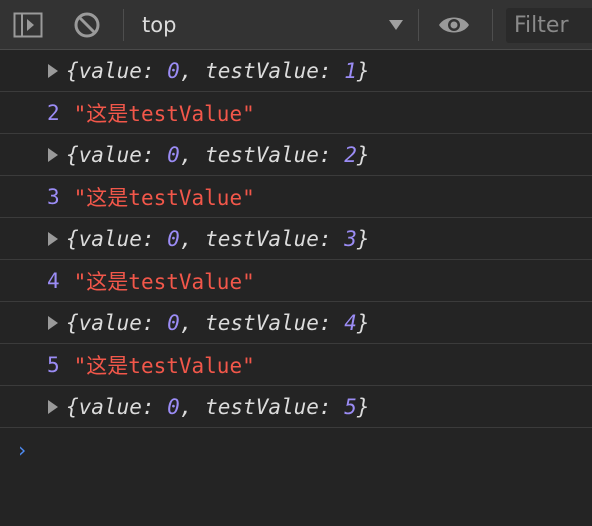 The image size is (592, 526). Describe the element at coordinates (296, 365) in the screenshot. I see `console-log-row: 5 "这是testValue"` at that location.